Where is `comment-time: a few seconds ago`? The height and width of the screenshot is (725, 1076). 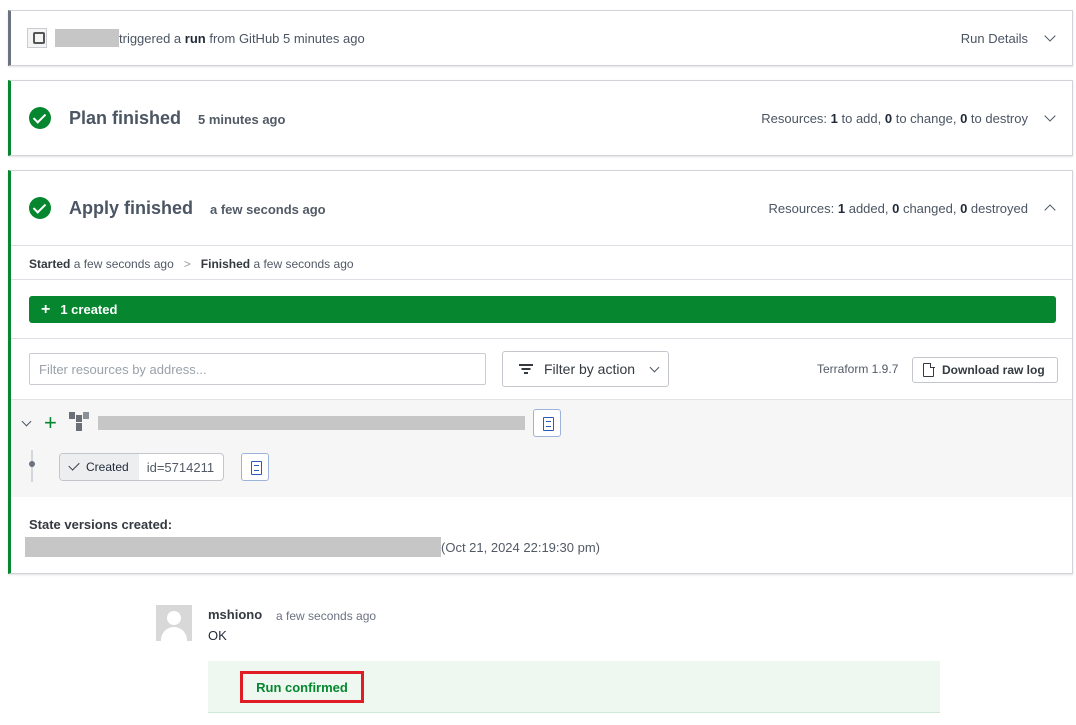 comment-time: a few seconds ago is located at coordinates (326, 616).